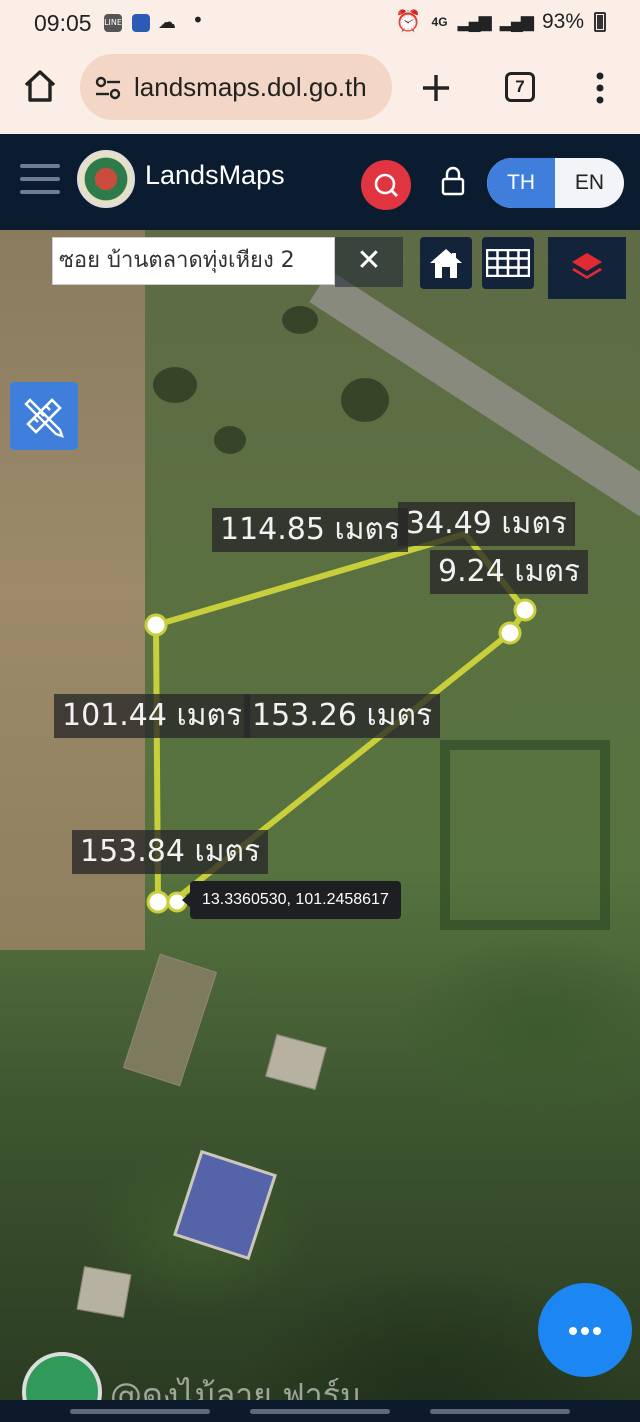 Image resolution: width=640 pixels, height=1422 pixels. What do you see at coordinates (106, 179) in the screenshot?
I see `department-logo` at bounding box center [106, 179].